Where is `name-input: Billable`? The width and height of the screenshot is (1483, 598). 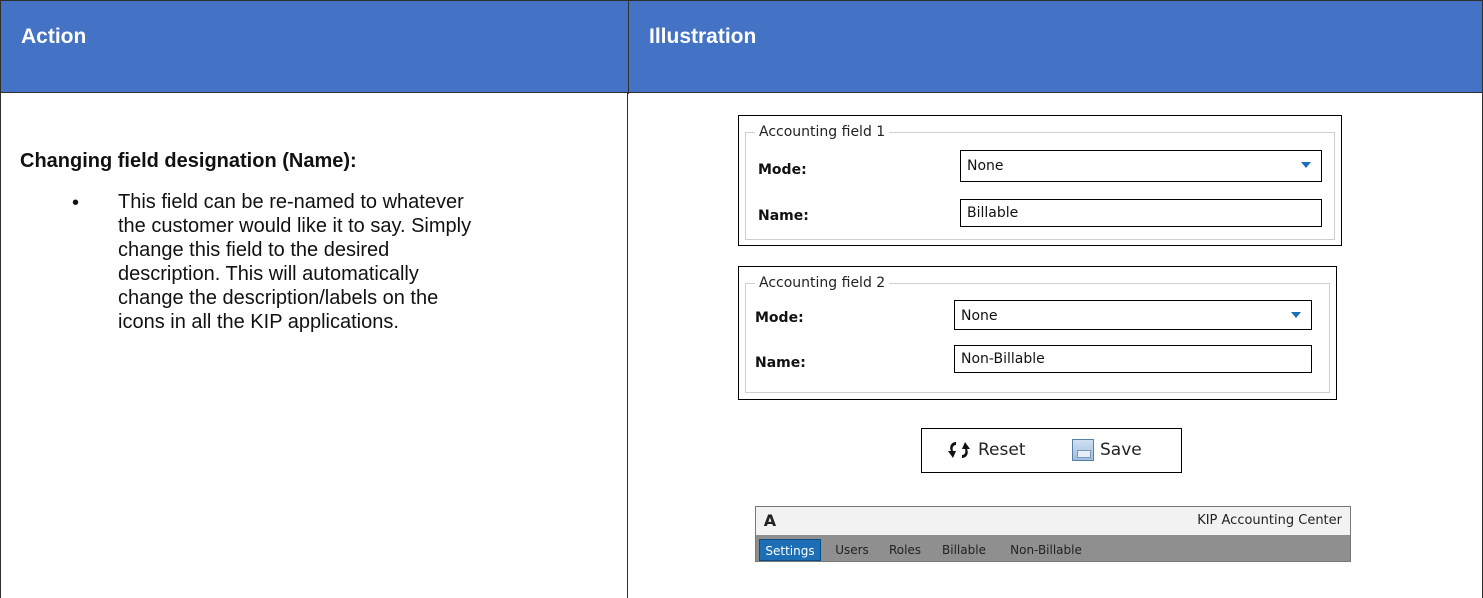 name-input: Billable is located at coordinates (1141, 213).